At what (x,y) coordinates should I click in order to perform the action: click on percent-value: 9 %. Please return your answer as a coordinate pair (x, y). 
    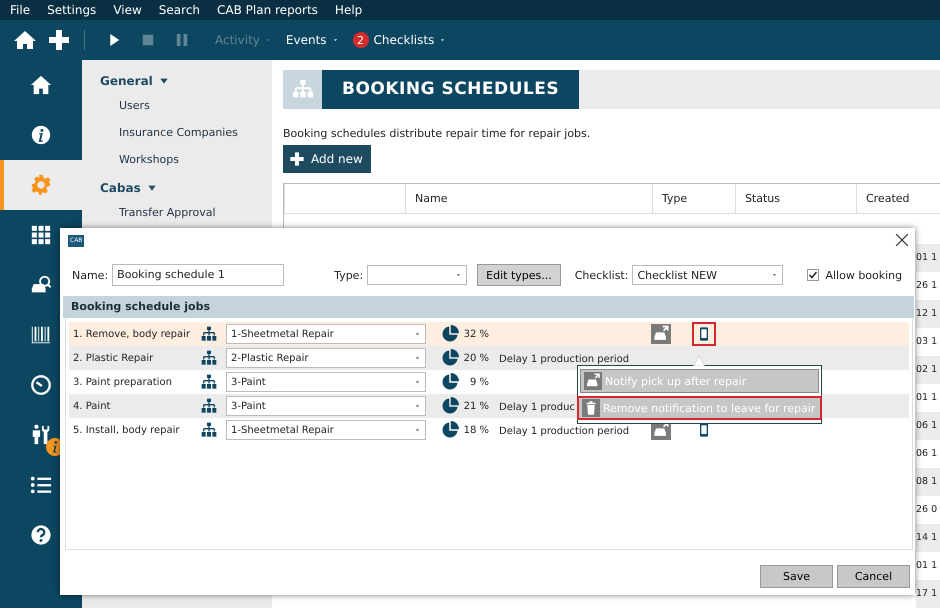
    Looking at the image, I should click on (478, 382).